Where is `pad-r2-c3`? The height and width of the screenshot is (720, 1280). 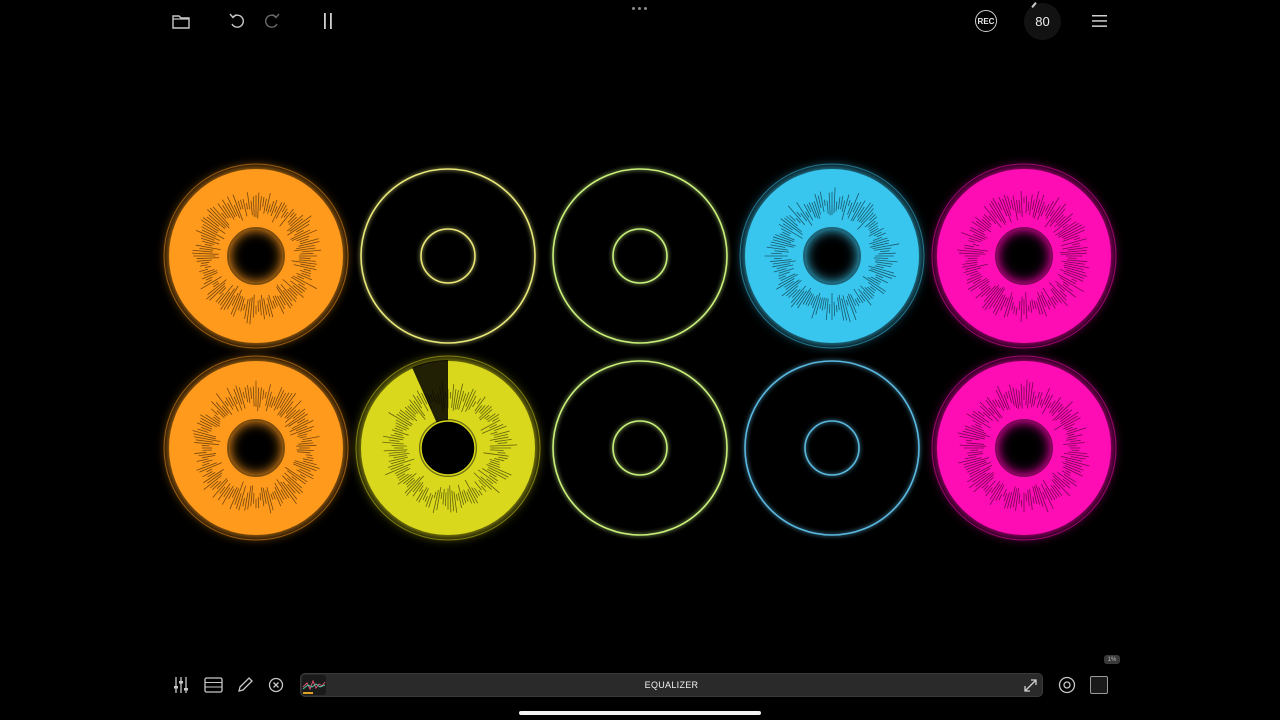 pad-r2-c3 is located at coordinates (640, 448).